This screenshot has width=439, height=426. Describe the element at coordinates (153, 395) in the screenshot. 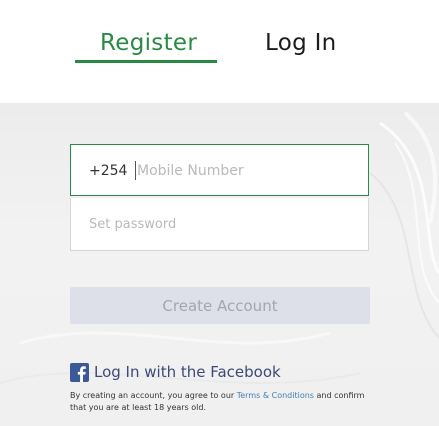

I see `legal-text-before: By creating an account, you agree to our` at that location.